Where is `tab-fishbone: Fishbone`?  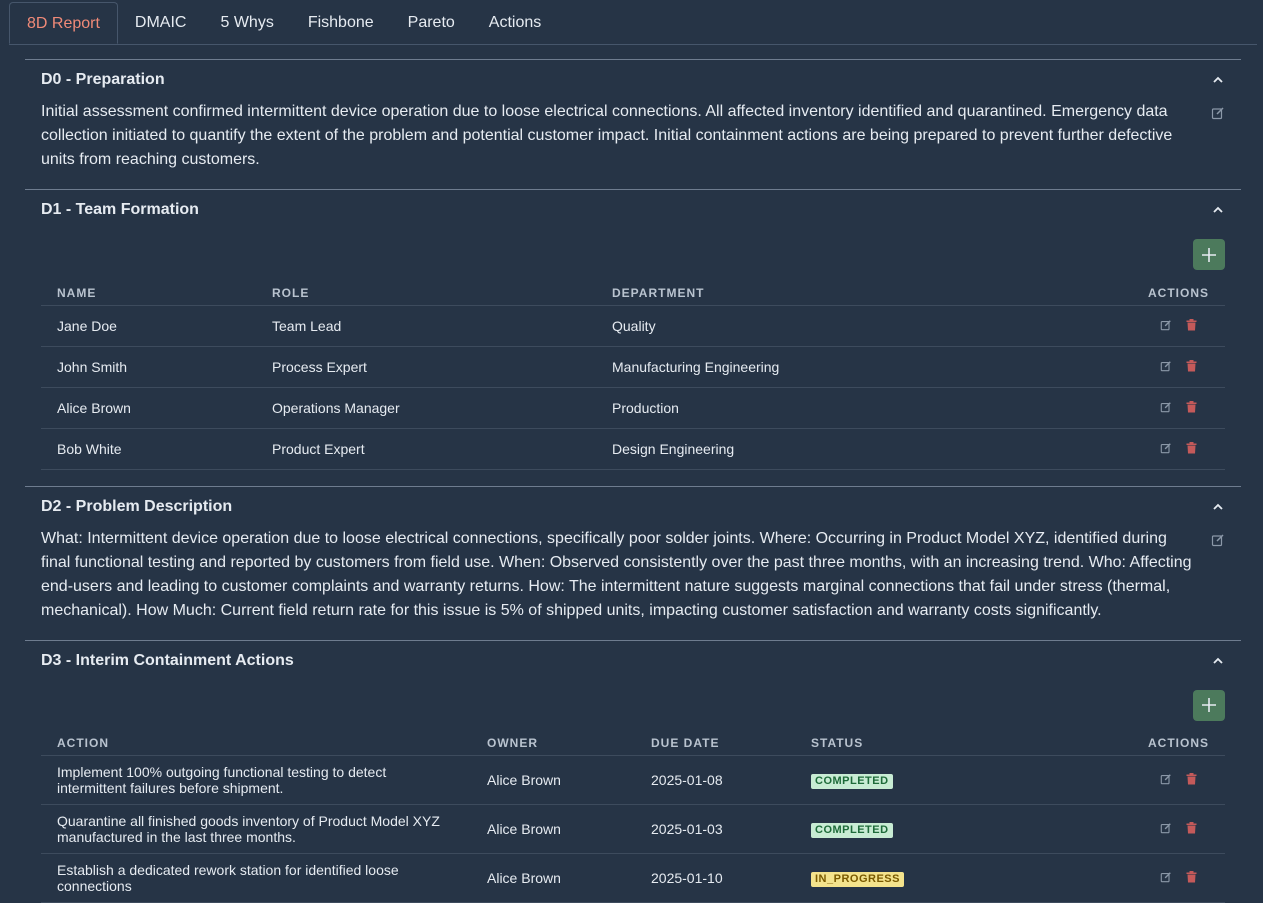
tab-fishbone: Fishbone is located at coordinates (341, 22).